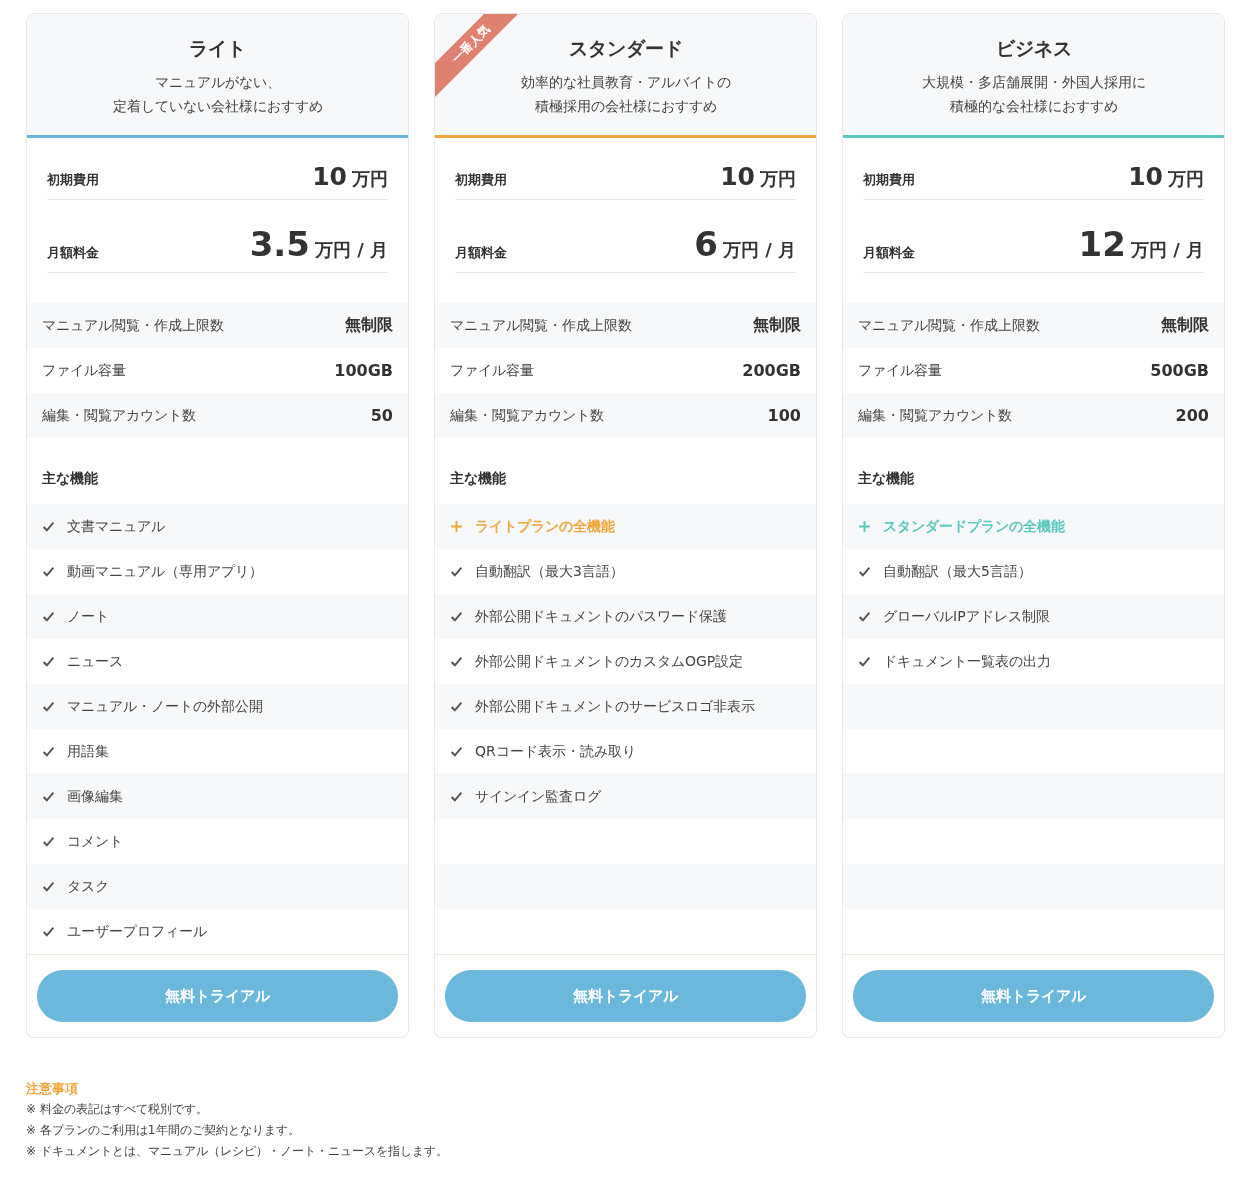 The height and width of the screenshot is (1192, 1254). What do you see at coordinates (706, 244) in the screenshot?
I see `price-amount: 6` at bounding box center [706, 244].